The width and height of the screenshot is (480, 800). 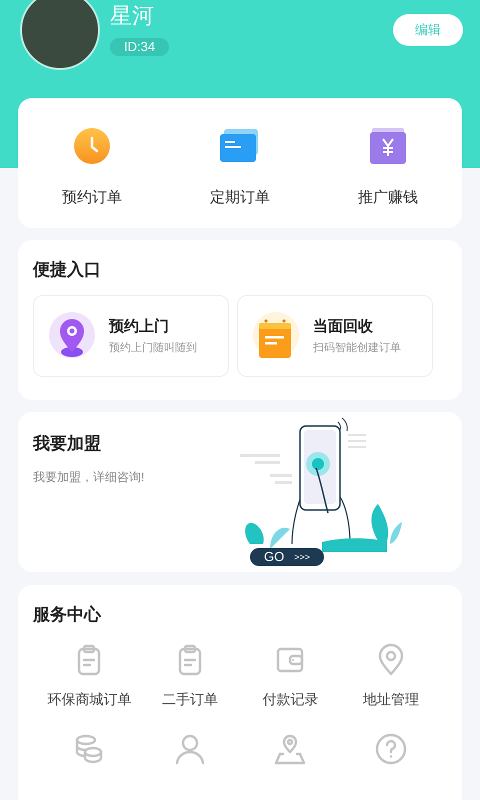 What do you see at coordinates (290, 699) in the screenshot?
I see `service-entry-label: 付款记录` at bounding box center [290, 699].